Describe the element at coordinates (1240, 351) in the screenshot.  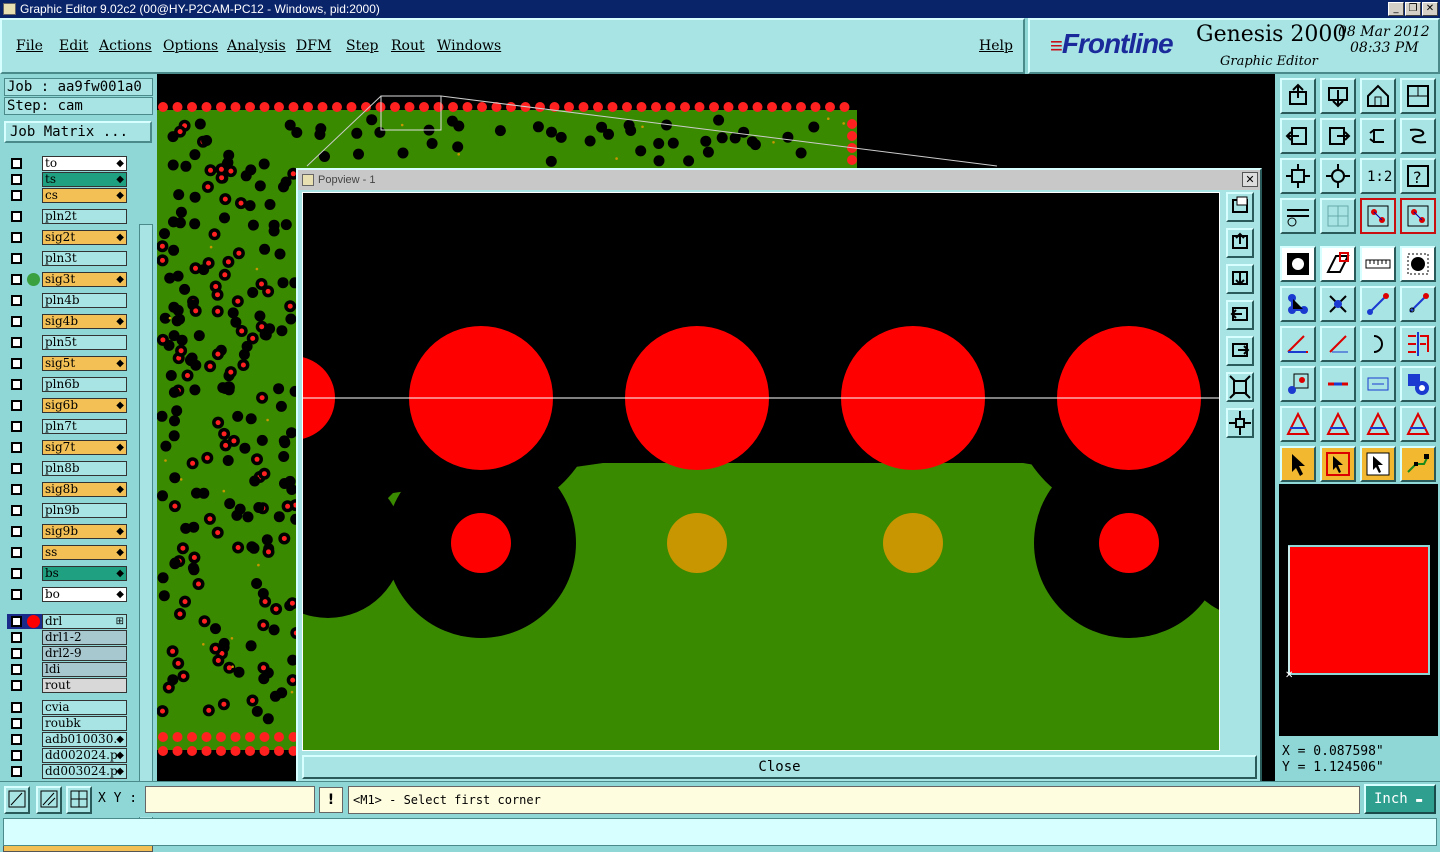
I see `popview-right-button` at that location.